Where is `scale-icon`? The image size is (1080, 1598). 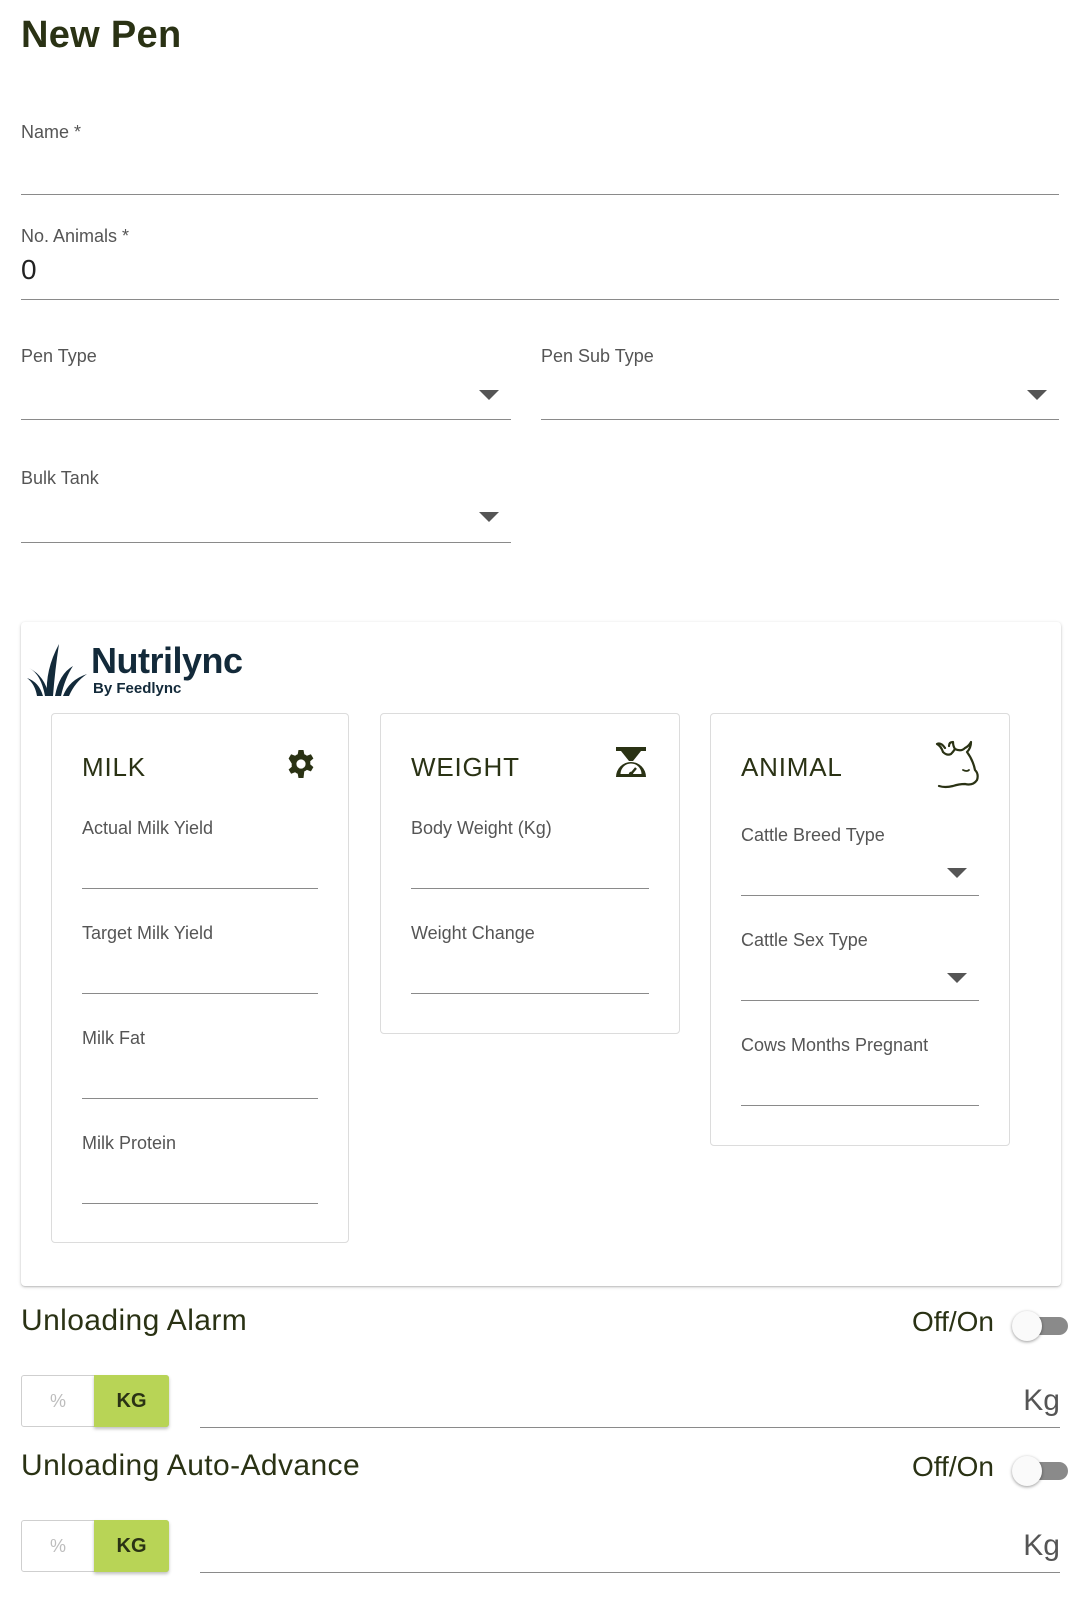
scale-icon is located at coordinates (631, 762).